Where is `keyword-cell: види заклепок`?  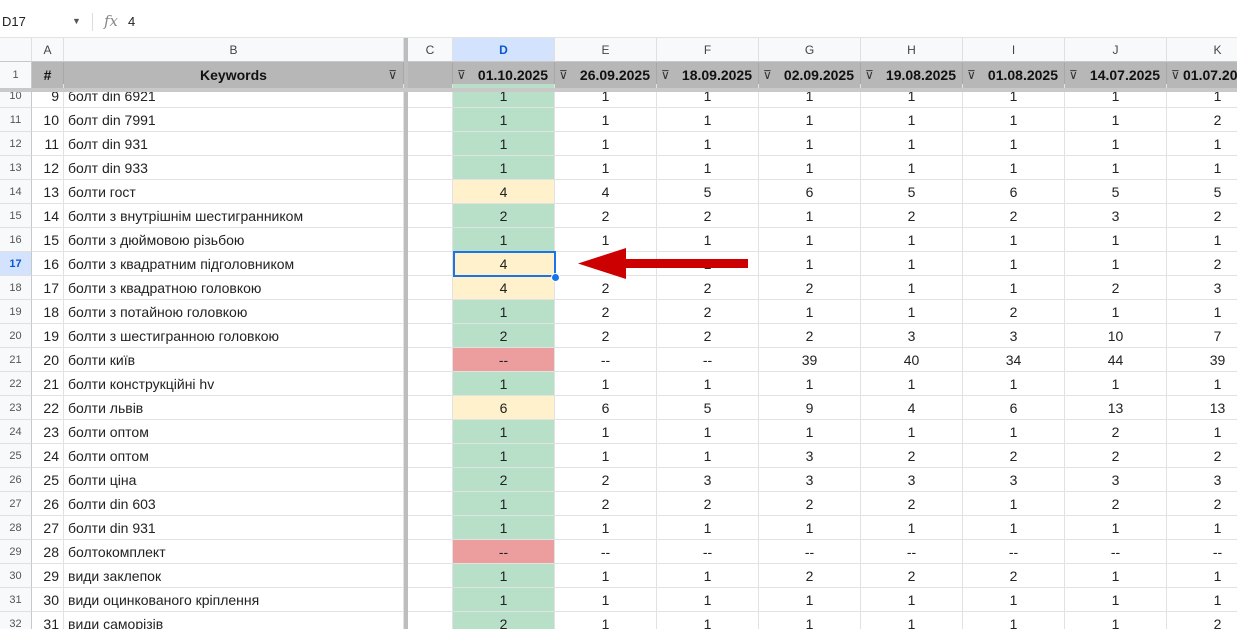
keyword-cell: види заклепок is located at coordinates (234, 576).